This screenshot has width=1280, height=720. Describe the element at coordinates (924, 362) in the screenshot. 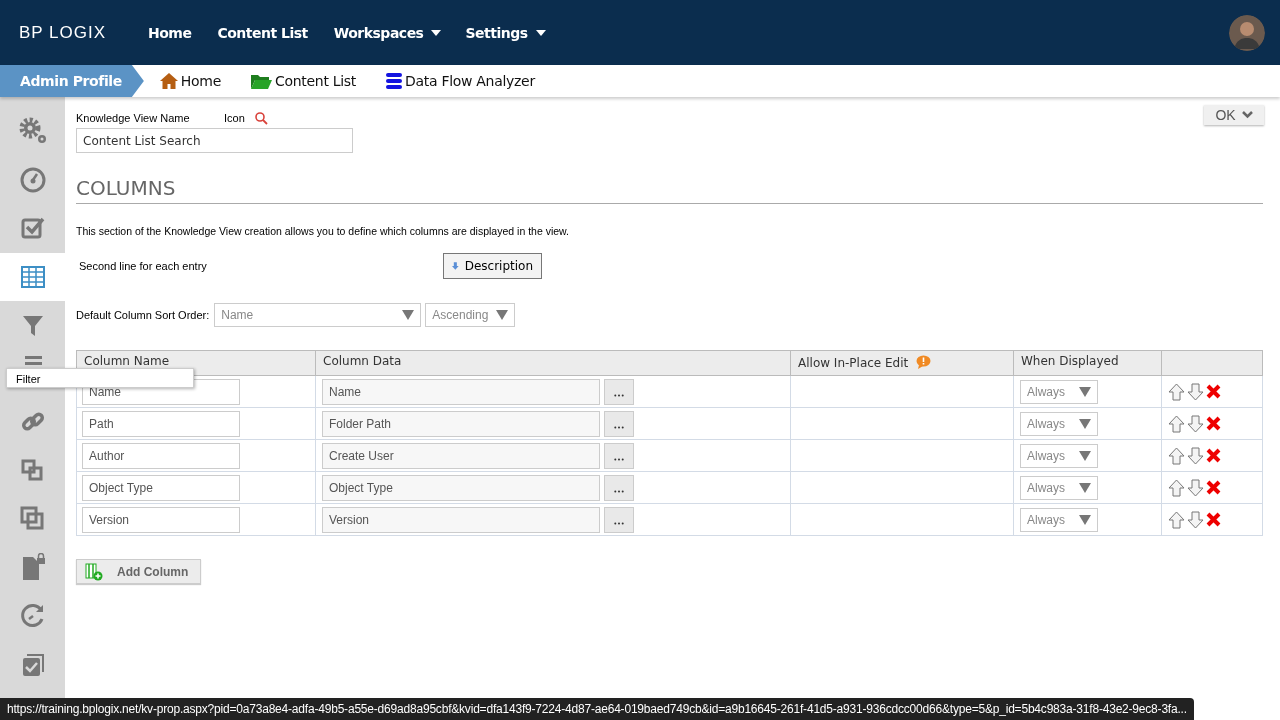

I see `speech-bubble-icon` at that location.